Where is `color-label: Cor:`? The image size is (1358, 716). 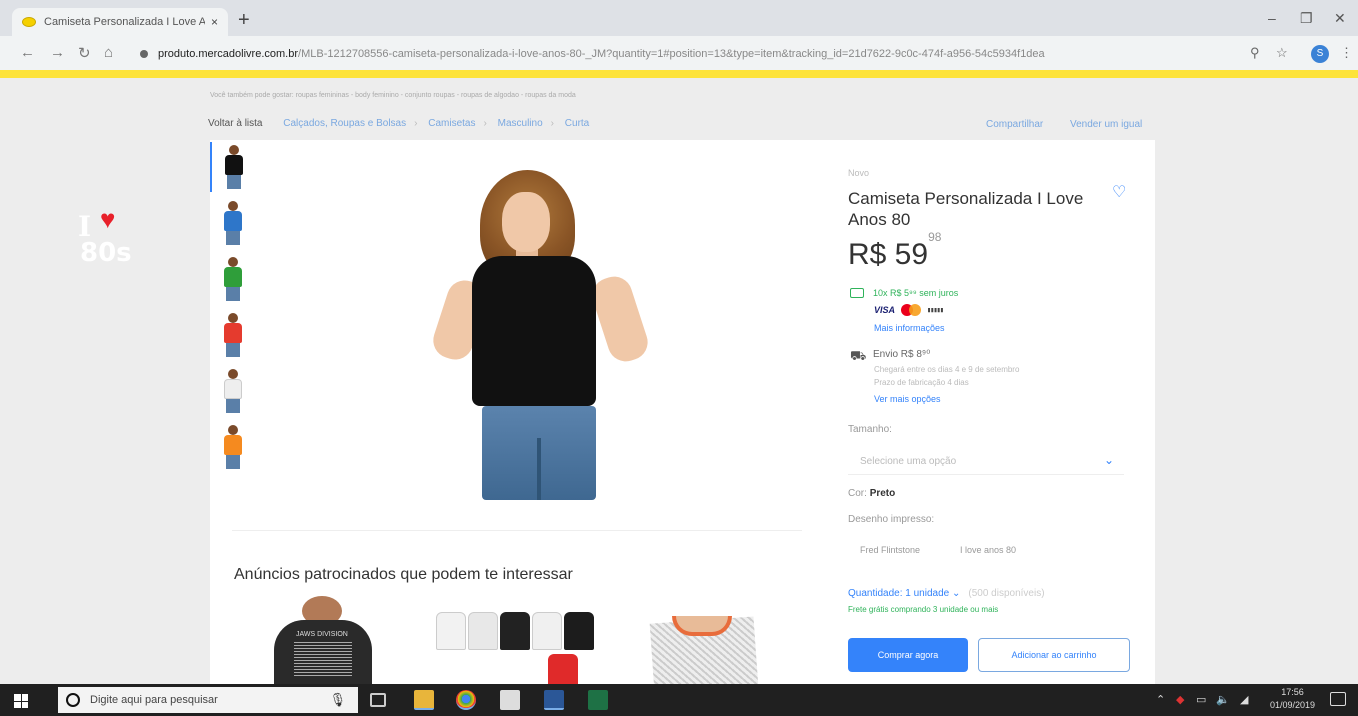 color-label: Cor: is located at coordinates (857, 493).